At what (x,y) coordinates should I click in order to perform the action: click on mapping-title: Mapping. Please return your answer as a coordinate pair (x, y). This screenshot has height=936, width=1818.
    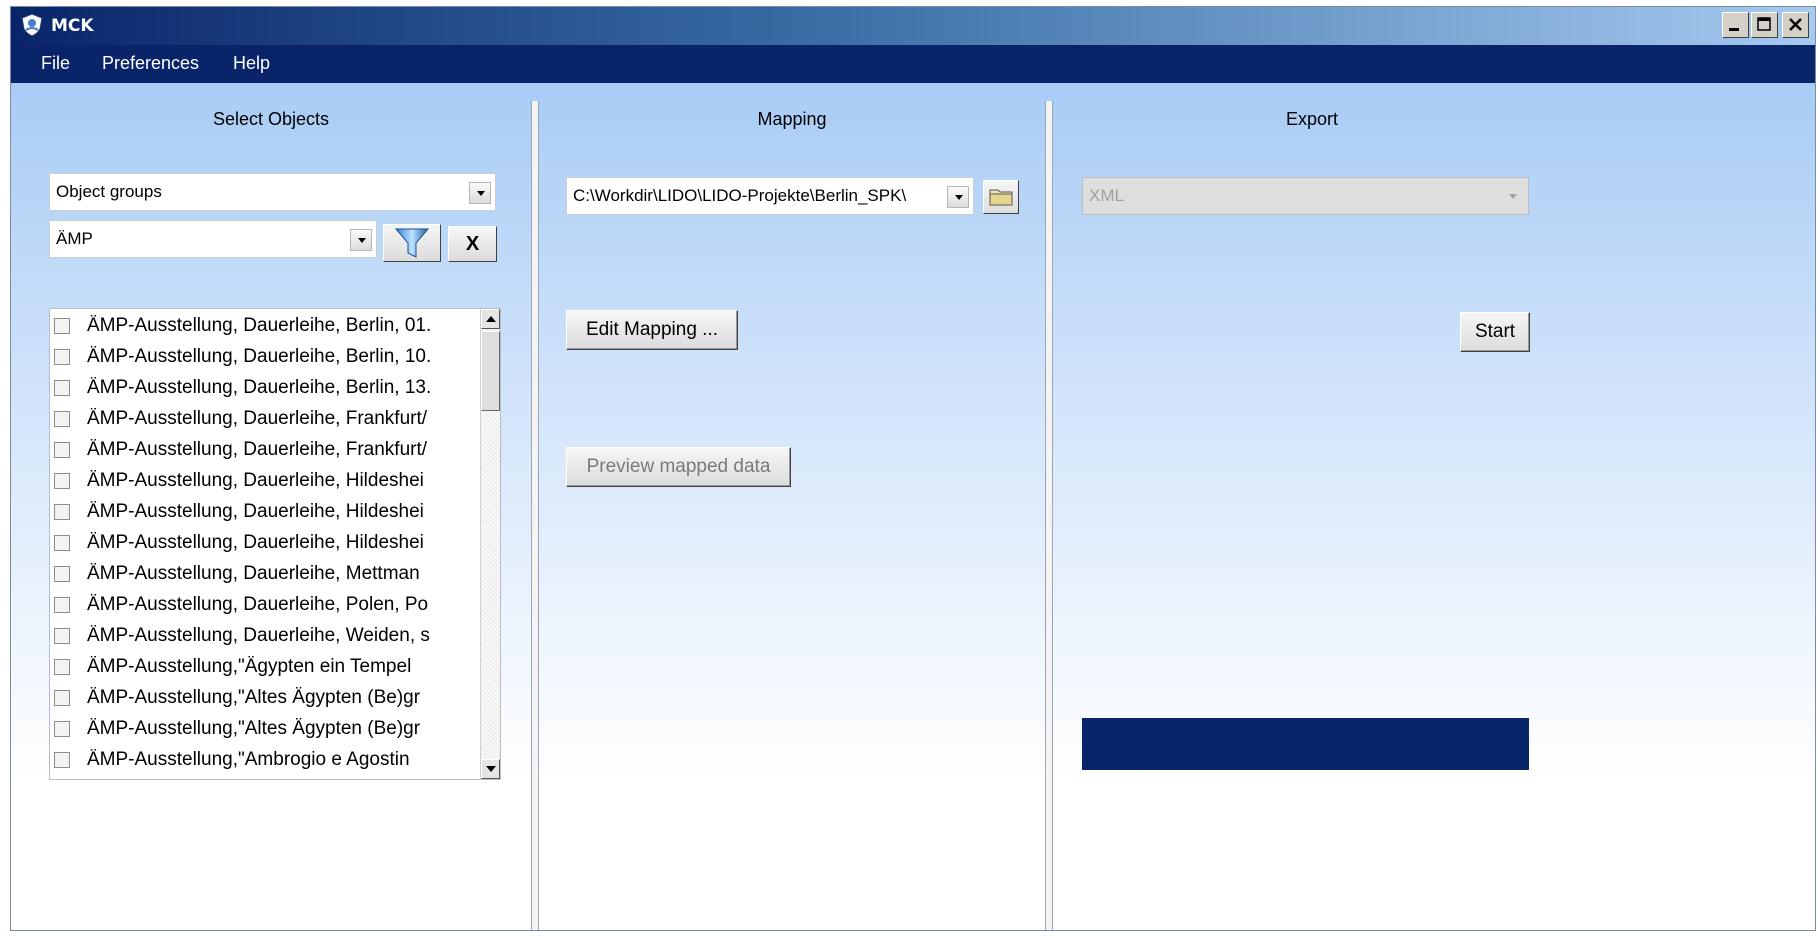
    Looking at the image, I should click on (792, 119).